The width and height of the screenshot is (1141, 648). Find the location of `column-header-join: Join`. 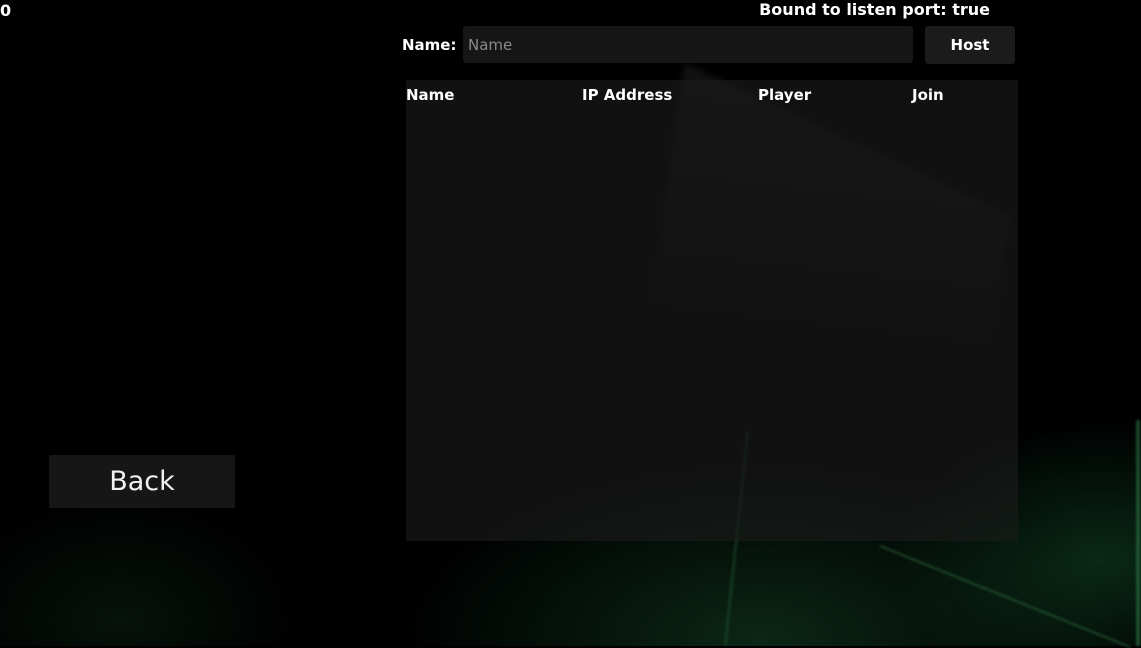

column-header-join: Join is located at coordinates (928, 95).